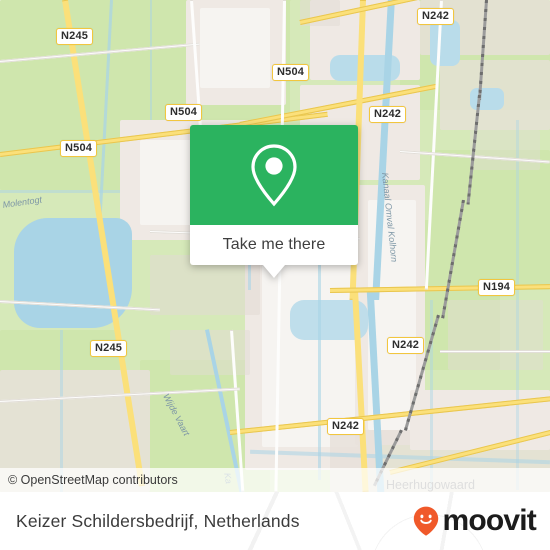 This screenshot has width=550, height=550. I want to click on location-pin-icon, so click(274, 175).